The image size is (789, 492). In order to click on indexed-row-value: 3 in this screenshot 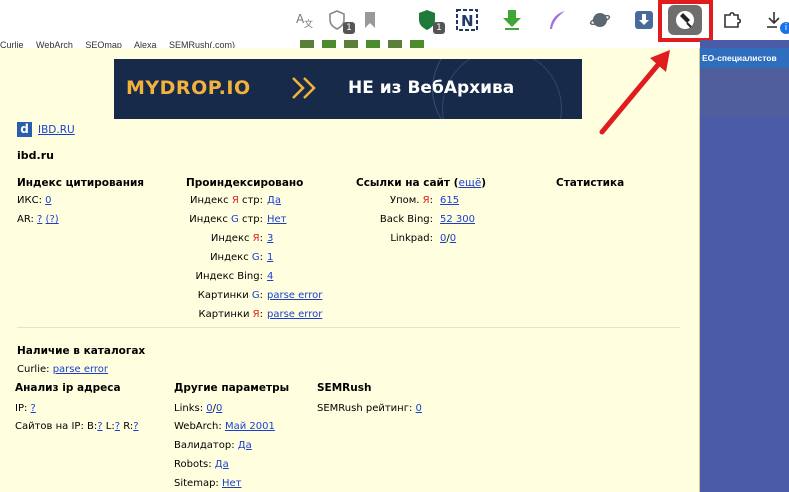, I will do `click(270, 238)`.